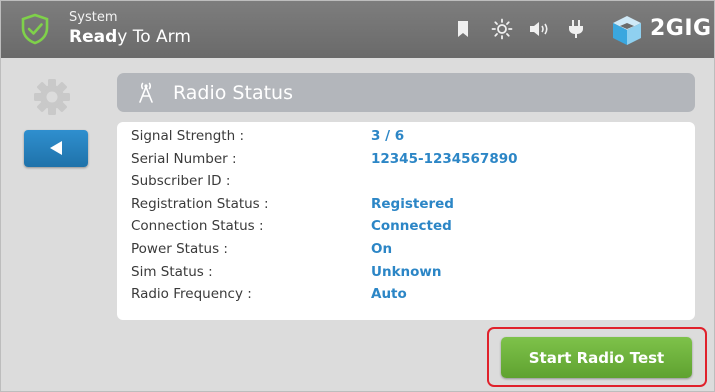 The width and height of the screenshot is (715, 392). I want to click on row-value: Registered, so click(412, 203).